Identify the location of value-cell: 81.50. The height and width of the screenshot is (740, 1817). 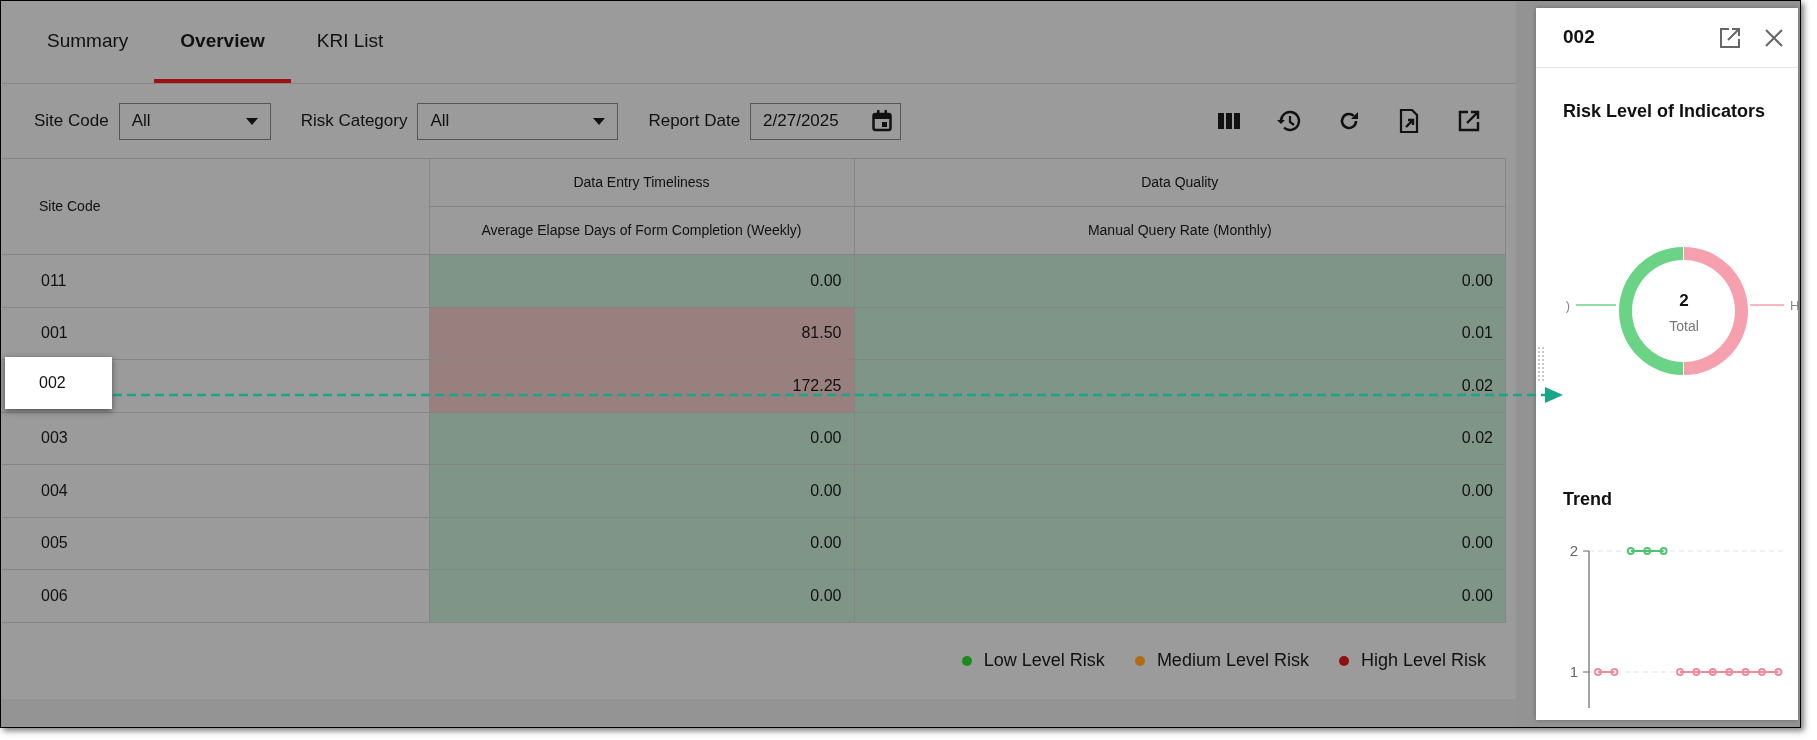
(641, 333).